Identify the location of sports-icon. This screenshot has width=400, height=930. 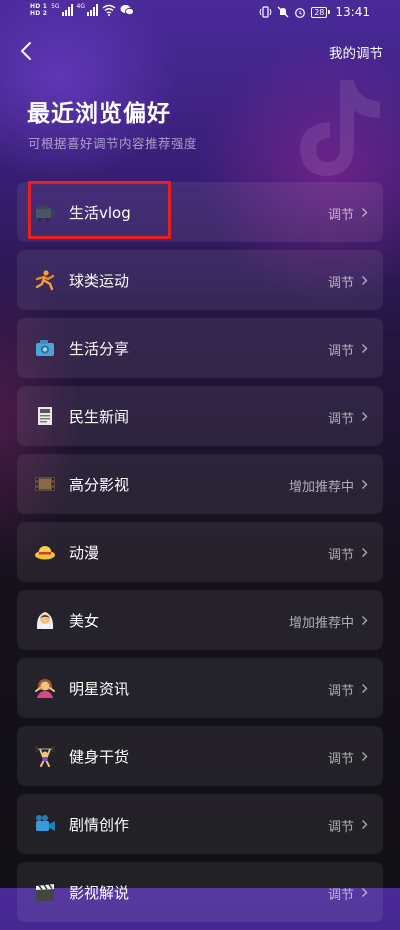
(45, 280).